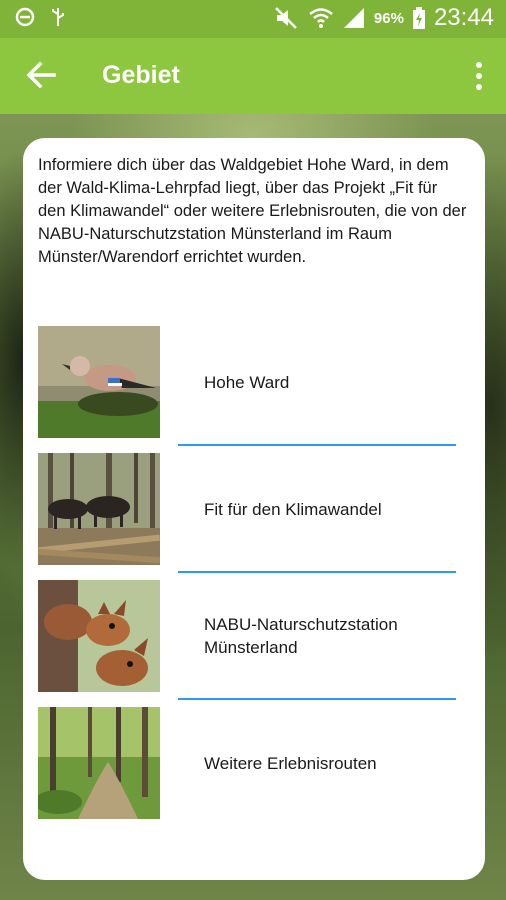 This screenshot has width=506, height=900. Describe the element at coordinates (41, 75) in the screenshot. I see `back-arrow-icon` at that location.